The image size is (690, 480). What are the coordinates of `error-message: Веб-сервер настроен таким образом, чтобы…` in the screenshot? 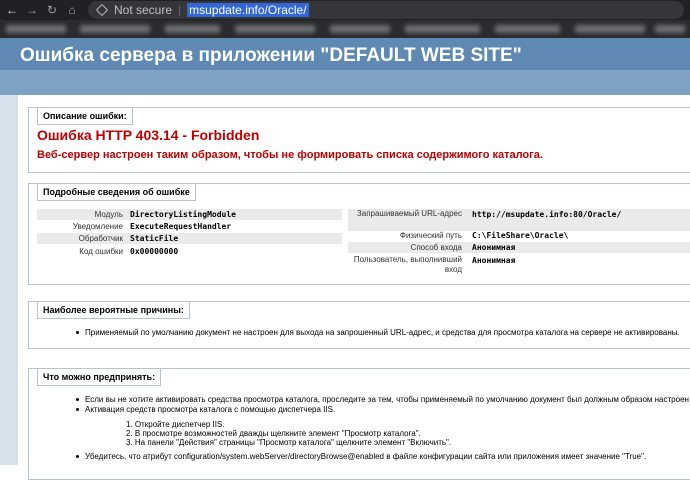 It's located at (290, 155).